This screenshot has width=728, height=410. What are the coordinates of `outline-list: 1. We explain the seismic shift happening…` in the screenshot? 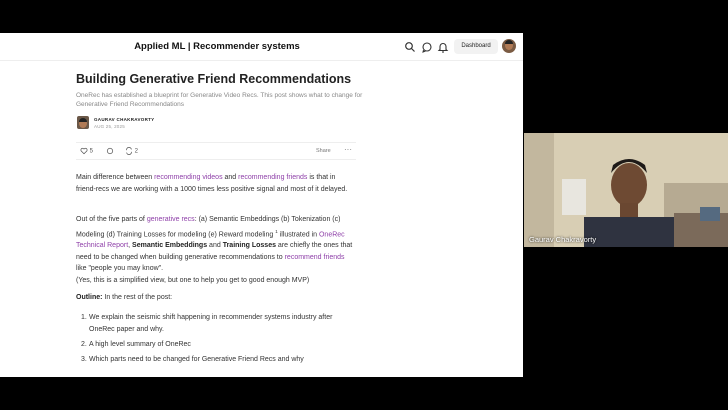 It's located at (216, 340).